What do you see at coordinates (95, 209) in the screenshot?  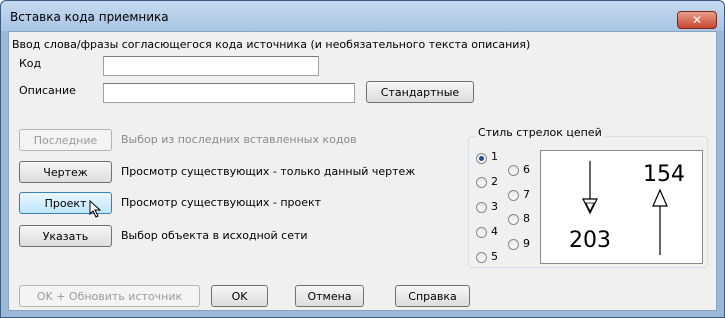 I see `mouse-pointer-icon` at bounding box center [95, 209].